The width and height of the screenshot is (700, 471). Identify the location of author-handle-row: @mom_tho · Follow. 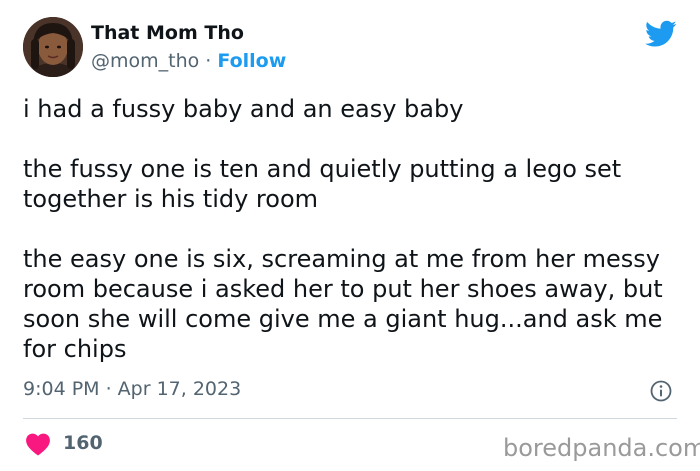
(188, 61).